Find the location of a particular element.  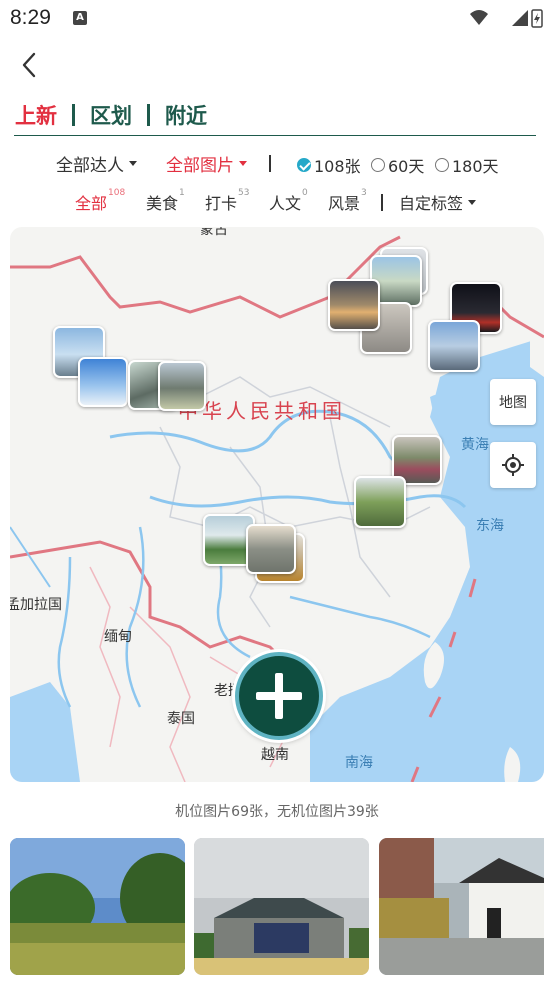

back-button is located at coordinates (29, 65).